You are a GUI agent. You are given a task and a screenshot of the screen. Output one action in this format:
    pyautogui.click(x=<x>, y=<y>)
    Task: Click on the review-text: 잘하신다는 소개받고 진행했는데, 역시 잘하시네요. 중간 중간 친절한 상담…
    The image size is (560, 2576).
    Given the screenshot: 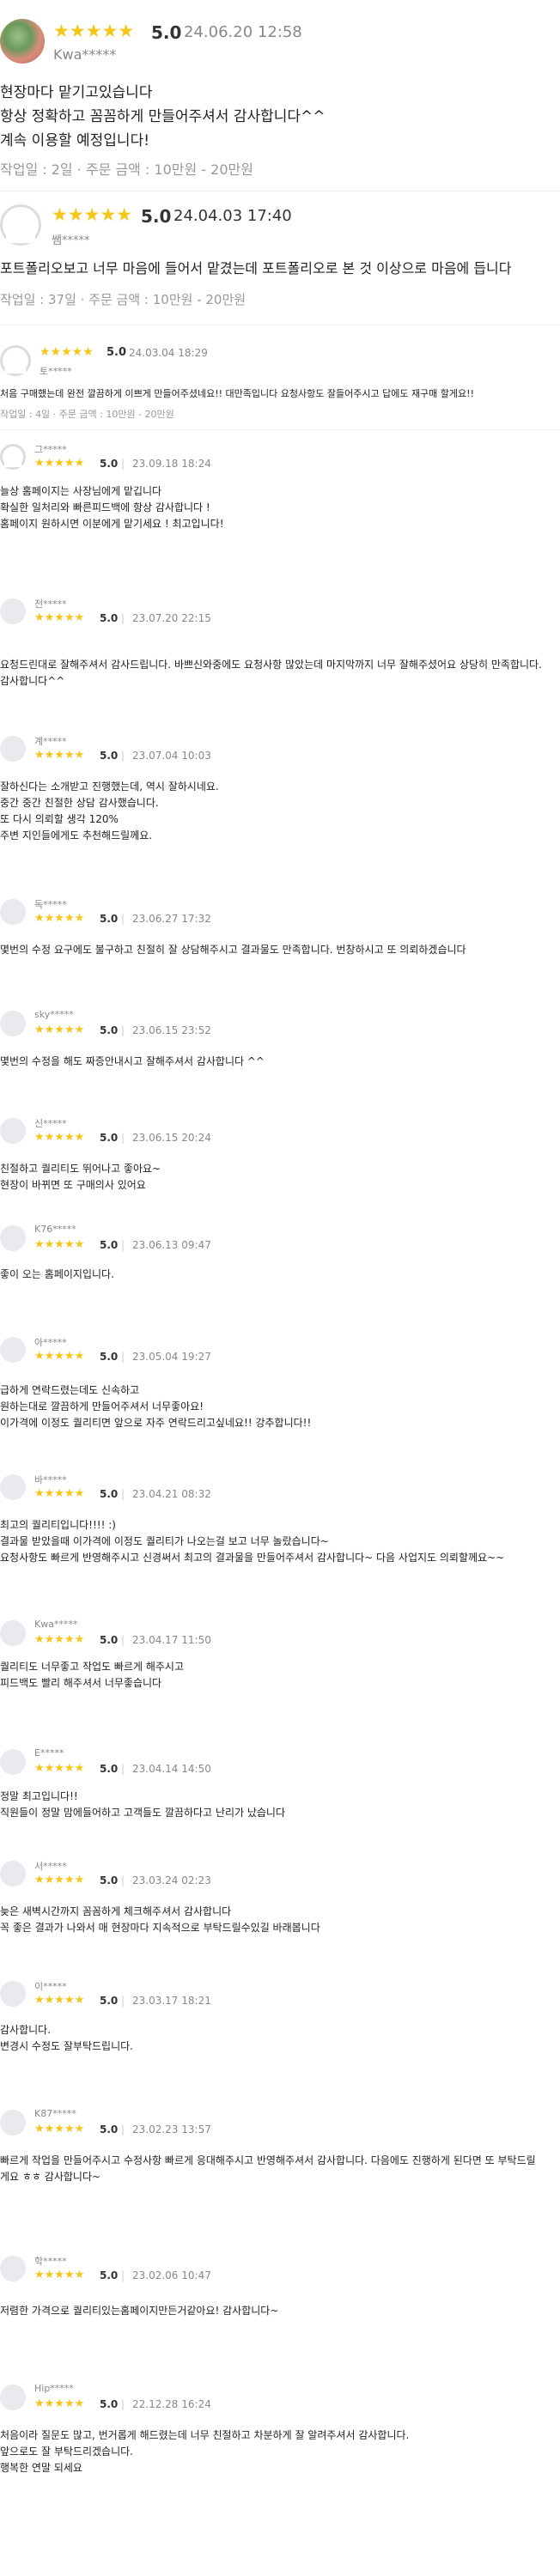 What is the action you would take?
    pyautogui.click(x=110, y=811)
    